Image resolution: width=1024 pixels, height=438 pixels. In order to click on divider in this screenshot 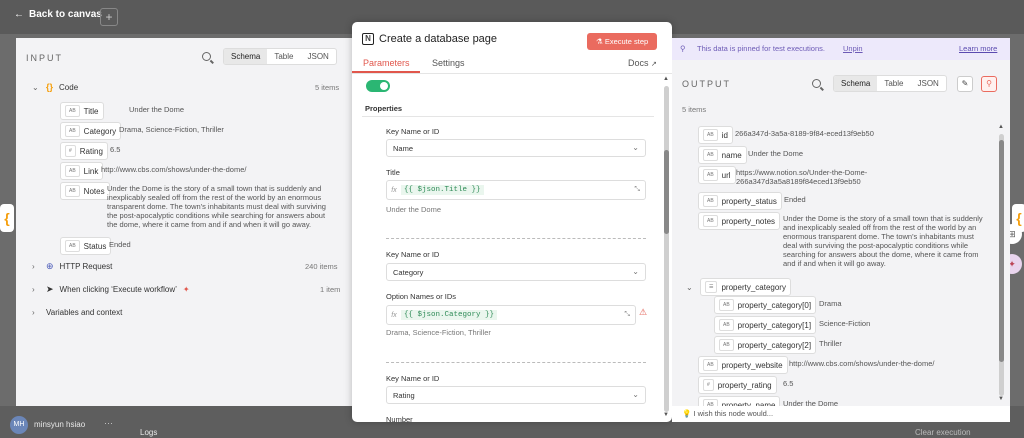, I will do `click(508, 116)`.